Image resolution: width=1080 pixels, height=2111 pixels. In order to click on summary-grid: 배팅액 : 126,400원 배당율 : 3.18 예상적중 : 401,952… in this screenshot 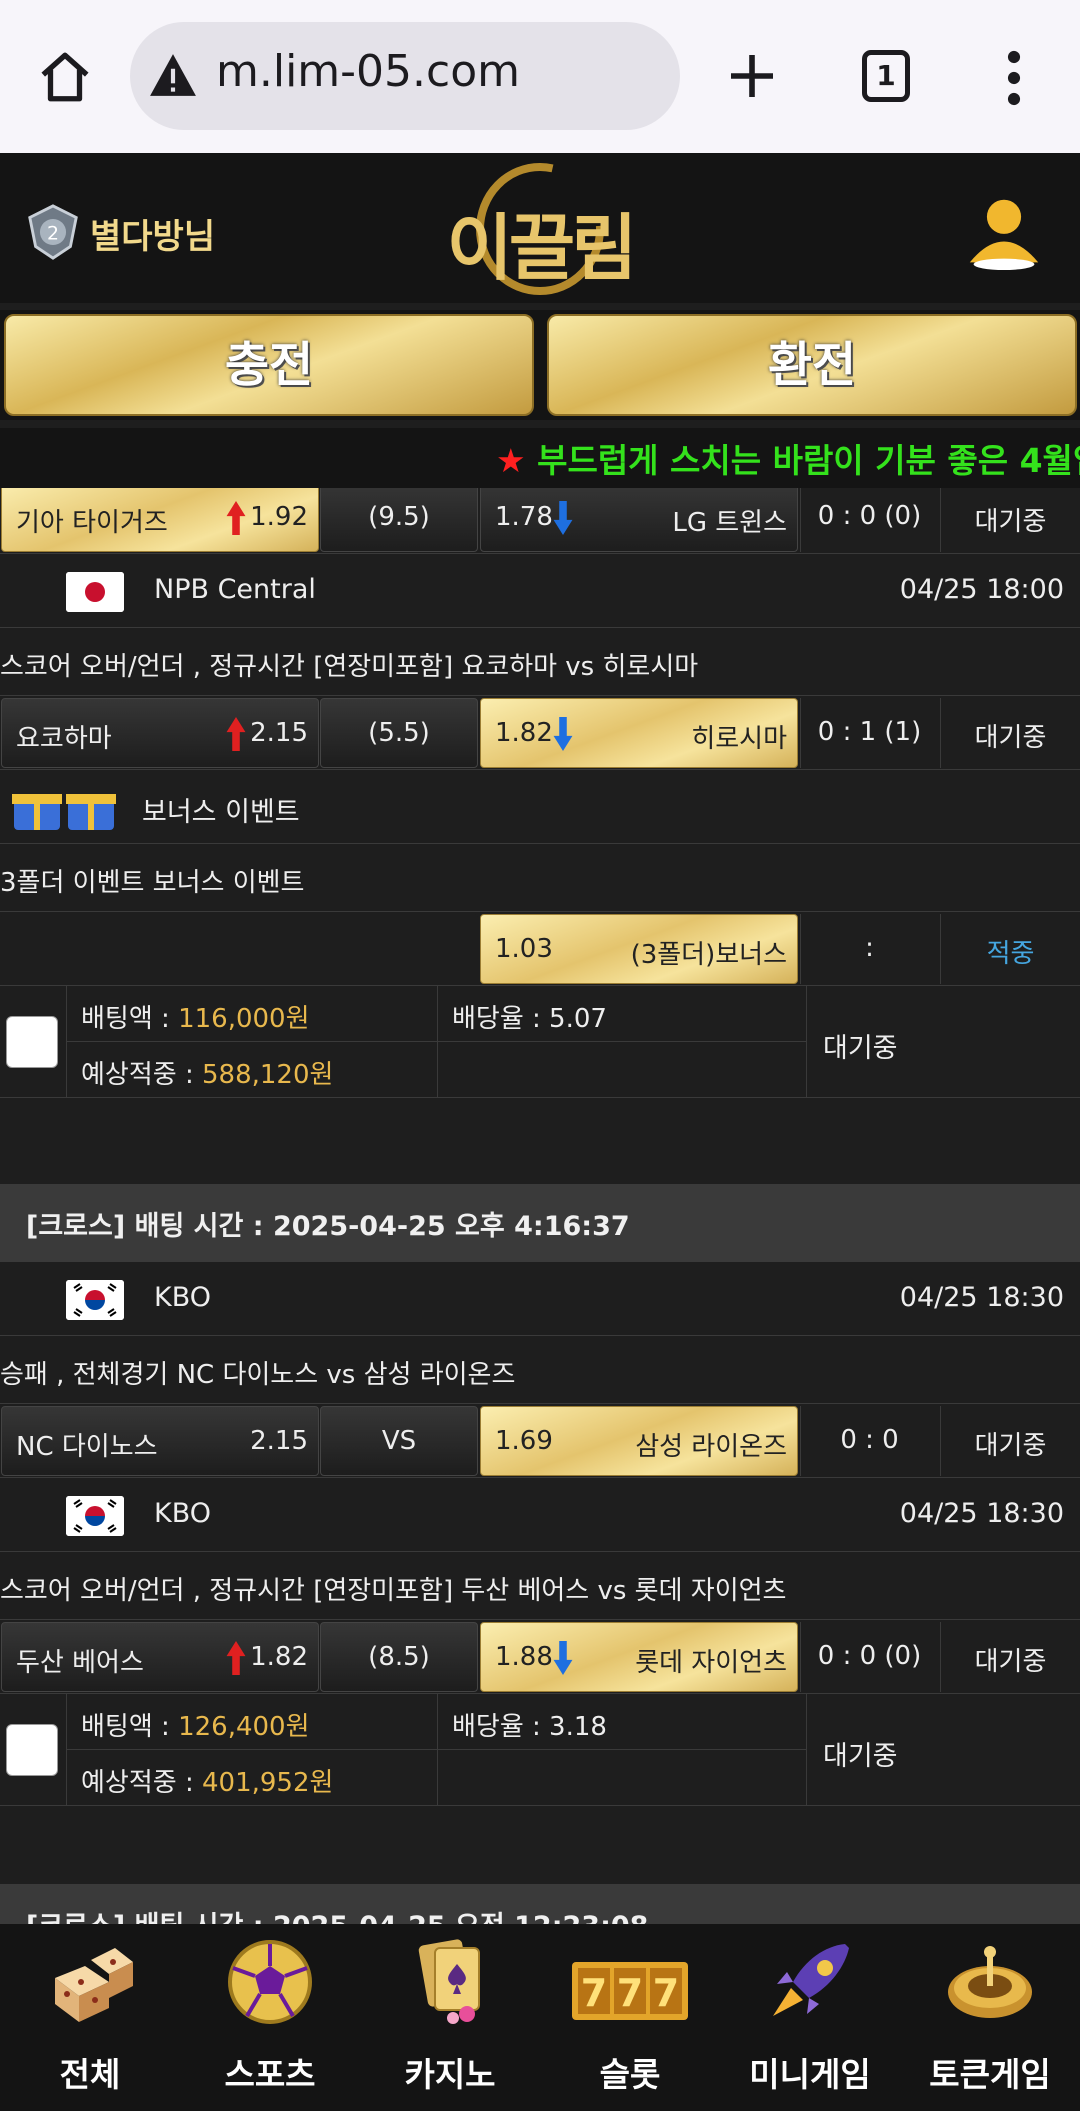, I will do `click(436, 1750)`.